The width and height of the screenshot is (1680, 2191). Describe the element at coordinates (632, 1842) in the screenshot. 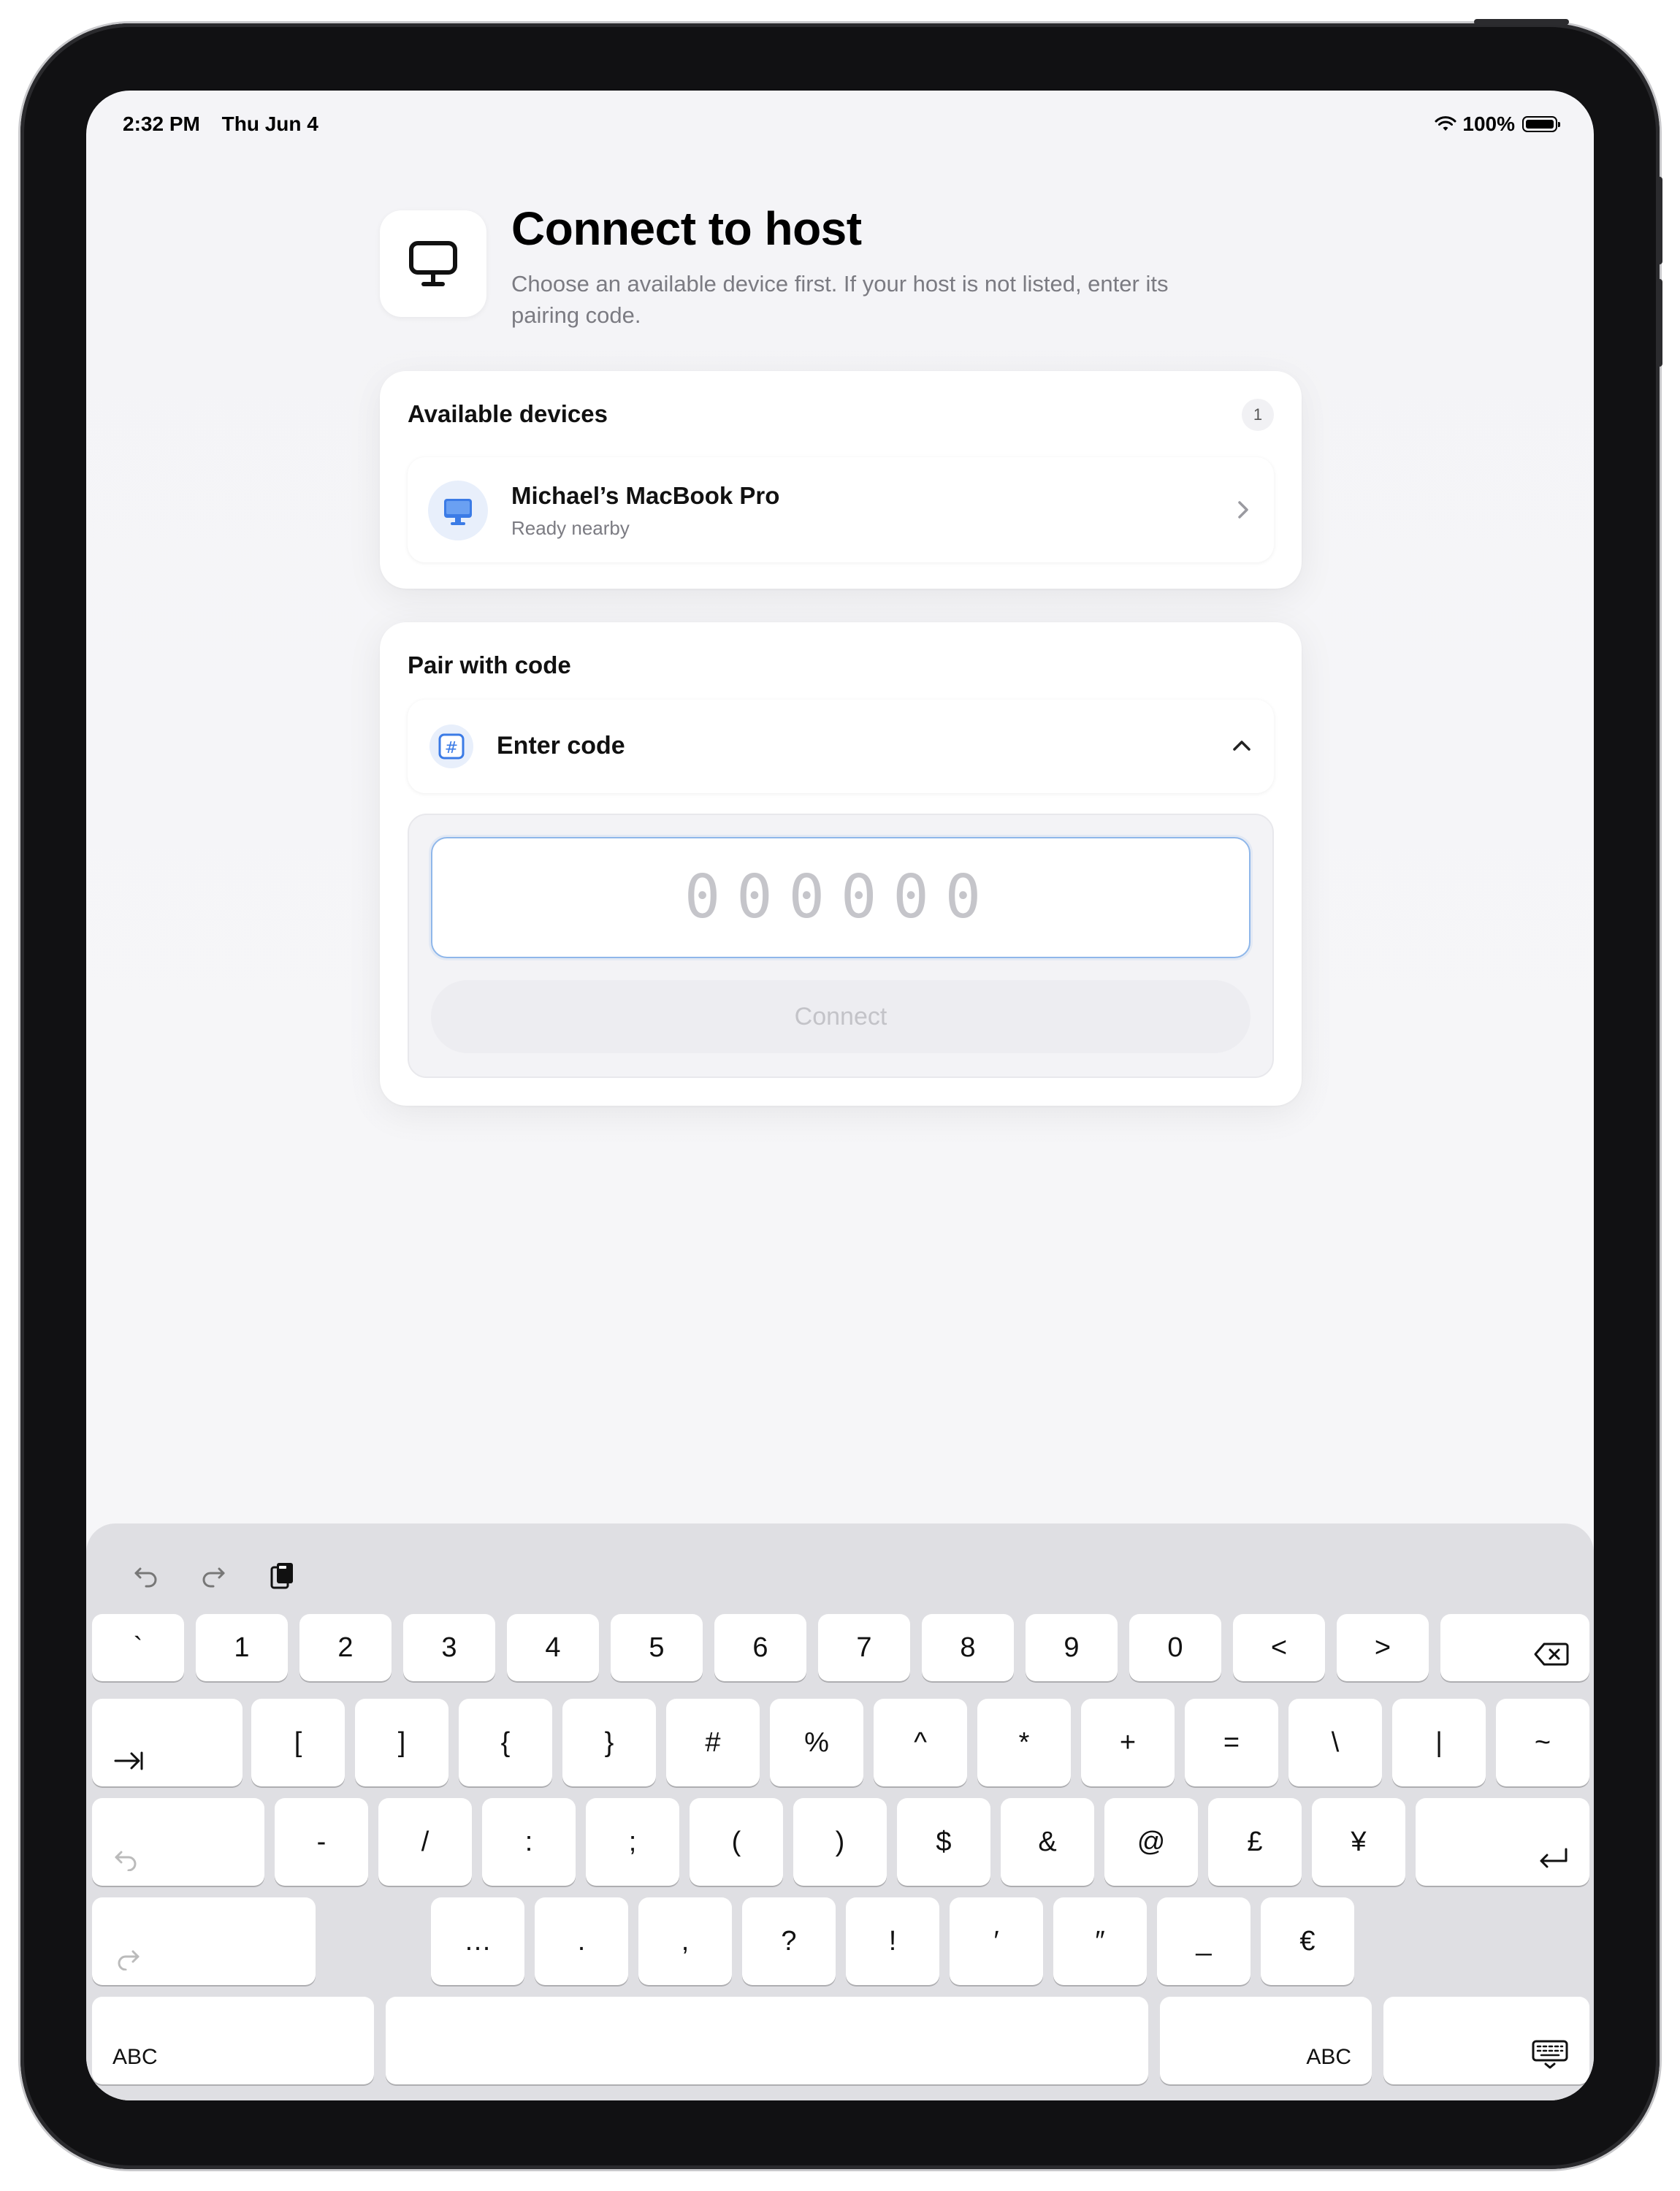

I see `key-semicolon: ;` at that location.